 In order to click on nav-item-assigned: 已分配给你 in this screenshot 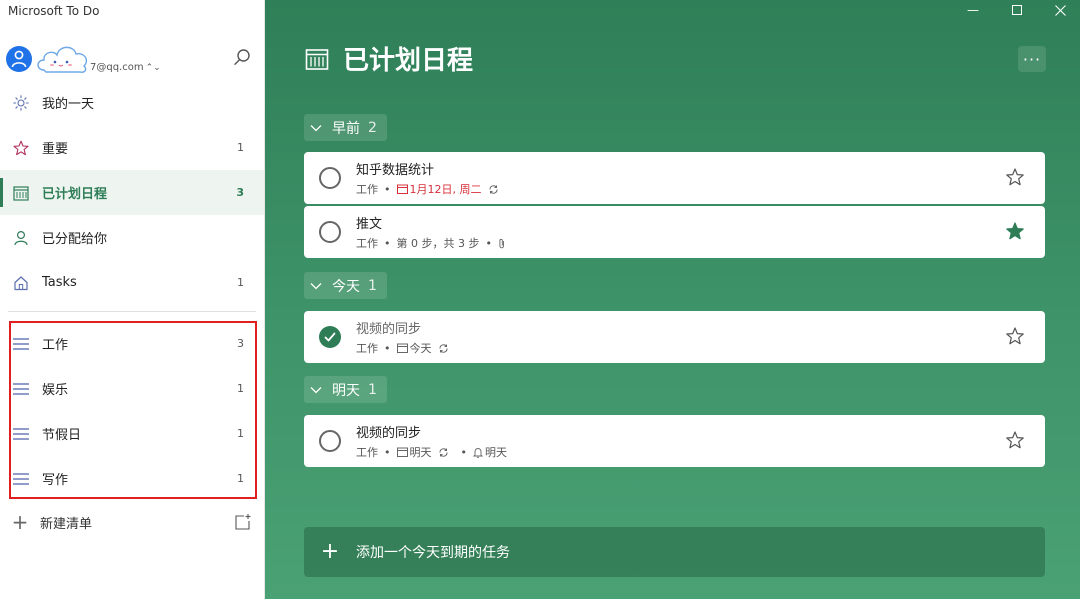, I will do `click(132, 237)`.